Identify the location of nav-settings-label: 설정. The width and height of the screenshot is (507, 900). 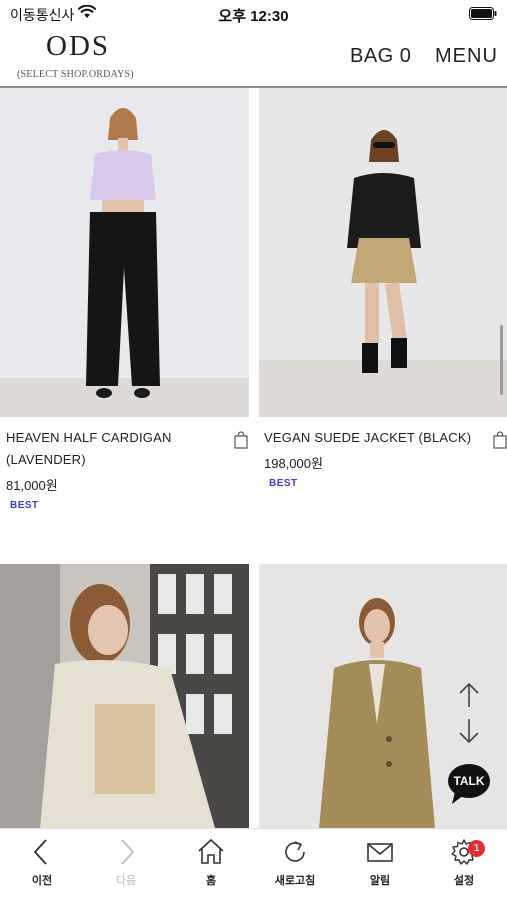
(464, 881).